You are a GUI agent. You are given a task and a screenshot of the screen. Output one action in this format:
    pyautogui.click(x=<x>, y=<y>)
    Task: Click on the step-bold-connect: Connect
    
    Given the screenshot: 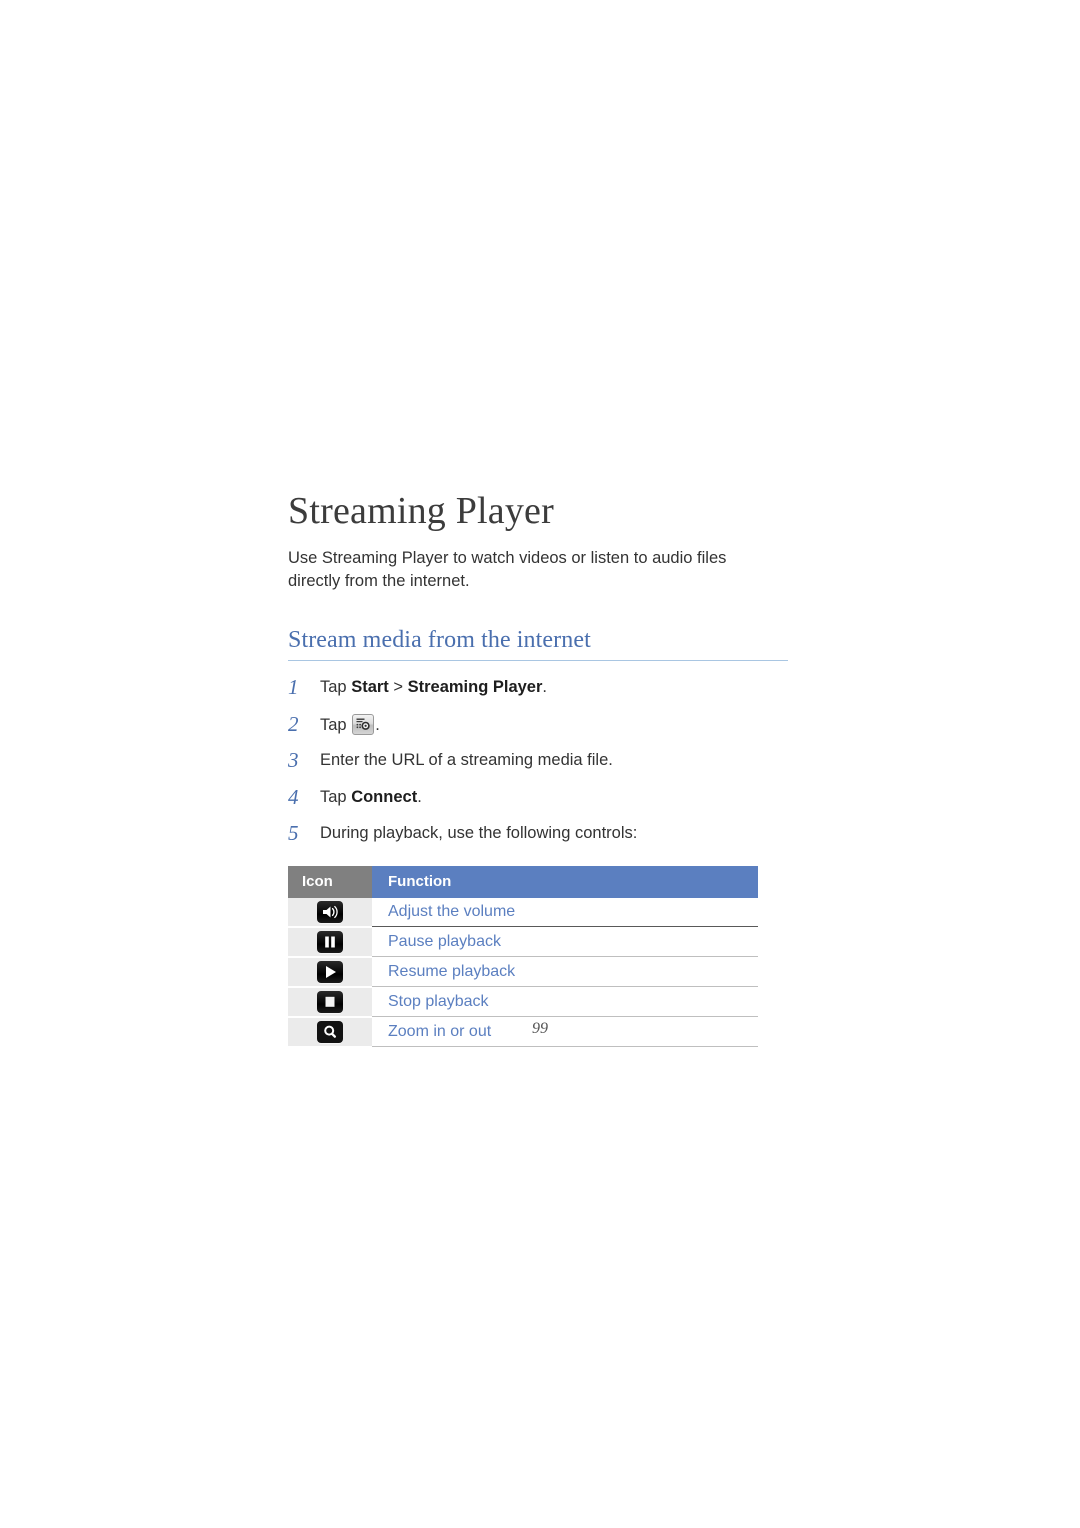 What is the action you would take?
    pyautogui.click(x=384, y=796)
    